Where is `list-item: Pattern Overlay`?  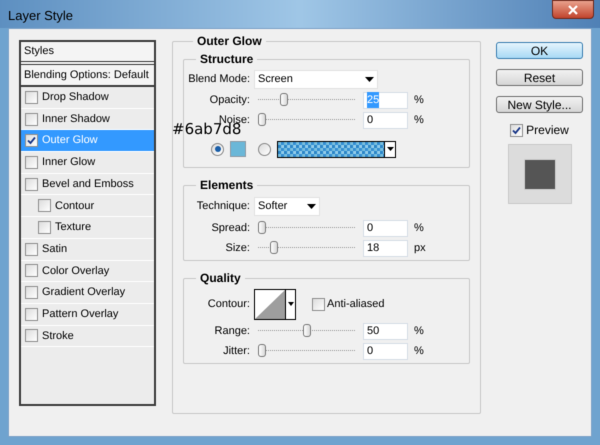
list-item: Pattern Overlay is located at coordinates (87, 315).